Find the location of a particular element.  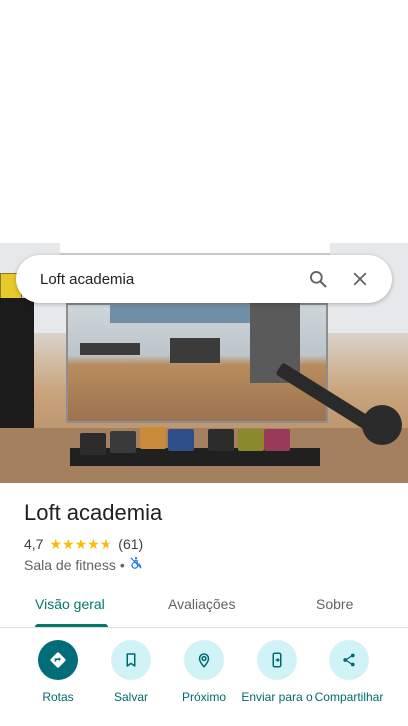

close-icon is located at coordinates (360, 279).